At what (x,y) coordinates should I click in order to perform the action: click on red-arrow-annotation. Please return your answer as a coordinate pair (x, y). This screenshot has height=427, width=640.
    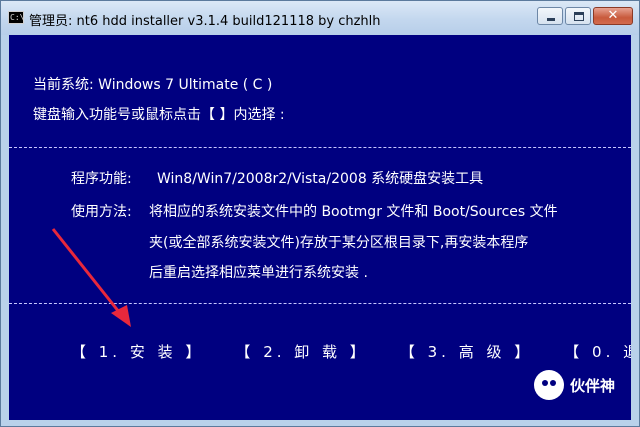
    Looking at the image, I should click on (91, 277).